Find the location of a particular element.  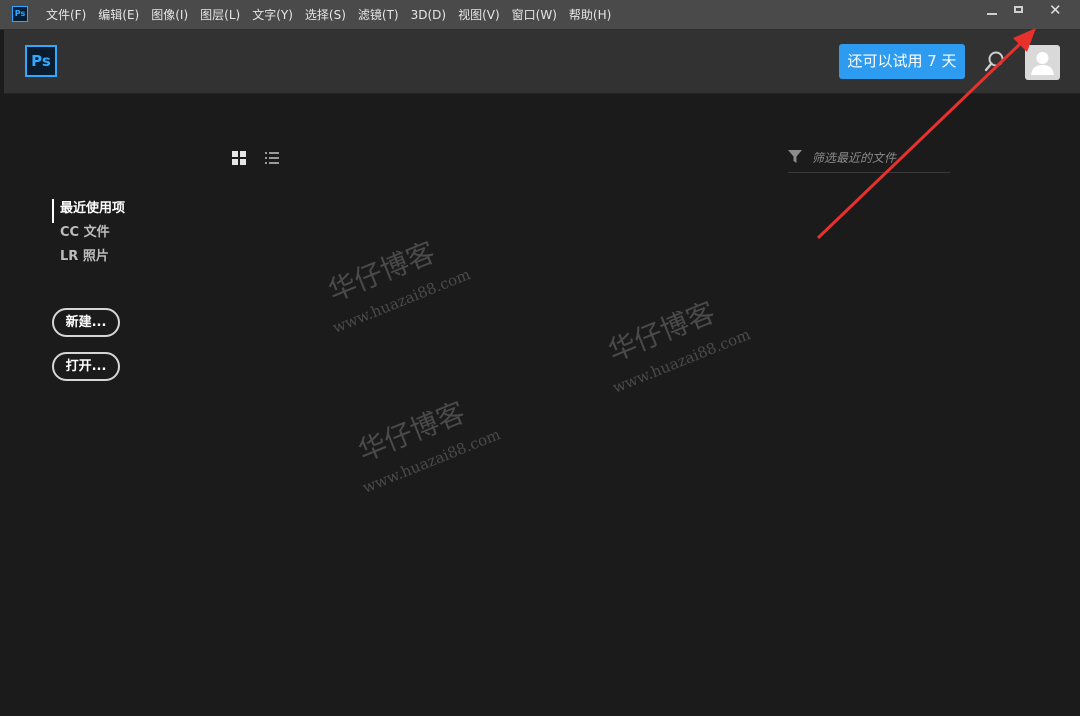

close-icon: ✕ is located at coordinates (1055, 10).